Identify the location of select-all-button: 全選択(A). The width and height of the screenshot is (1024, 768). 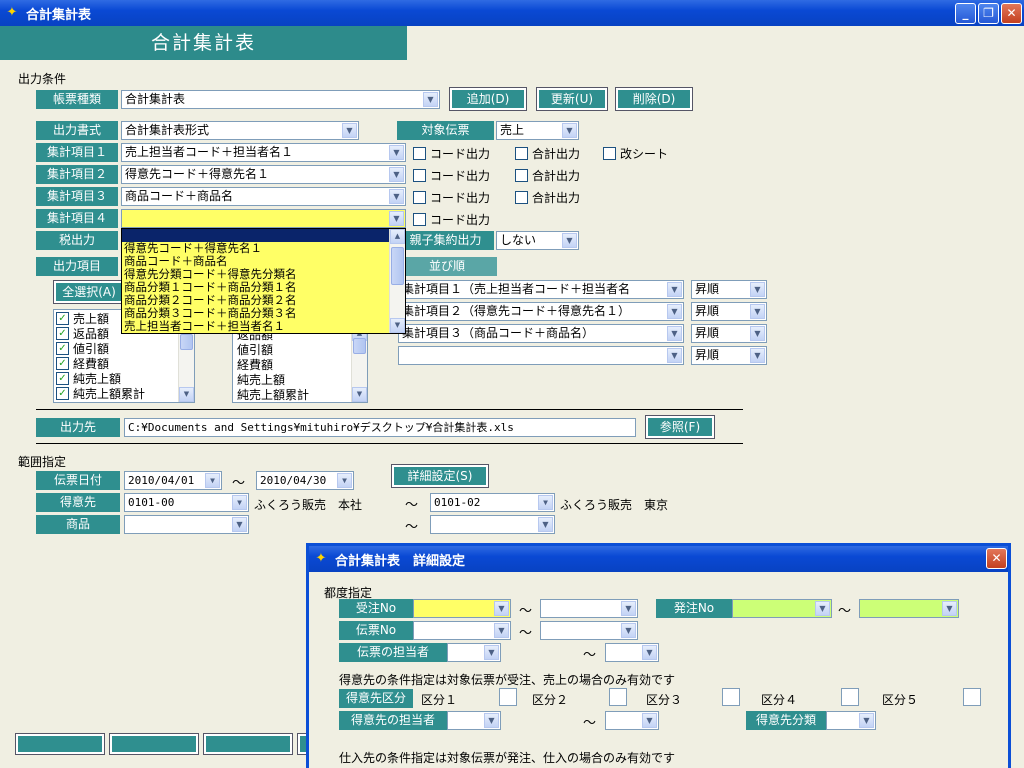
(89, 292).